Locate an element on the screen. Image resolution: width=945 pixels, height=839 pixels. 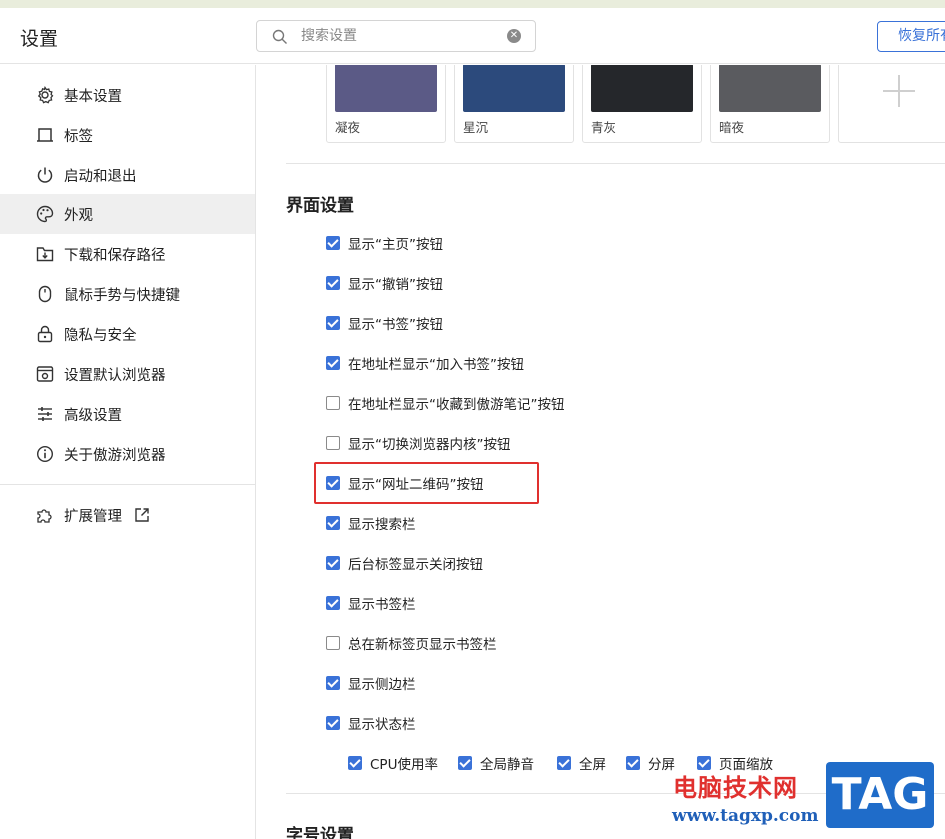
theme-name: 凝夜 is located at coordinates (348, 127).